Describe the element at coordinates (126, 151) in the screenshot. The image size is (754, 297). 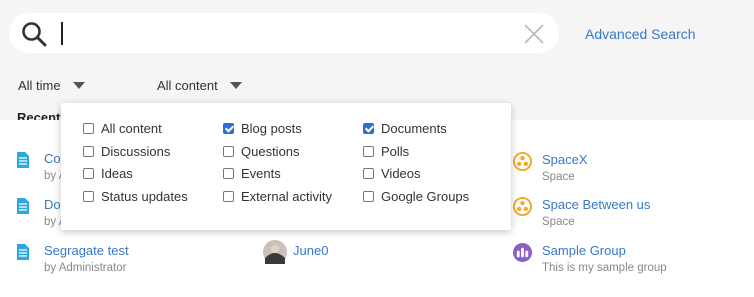
I see `option-discussions: Discussions` at that location.